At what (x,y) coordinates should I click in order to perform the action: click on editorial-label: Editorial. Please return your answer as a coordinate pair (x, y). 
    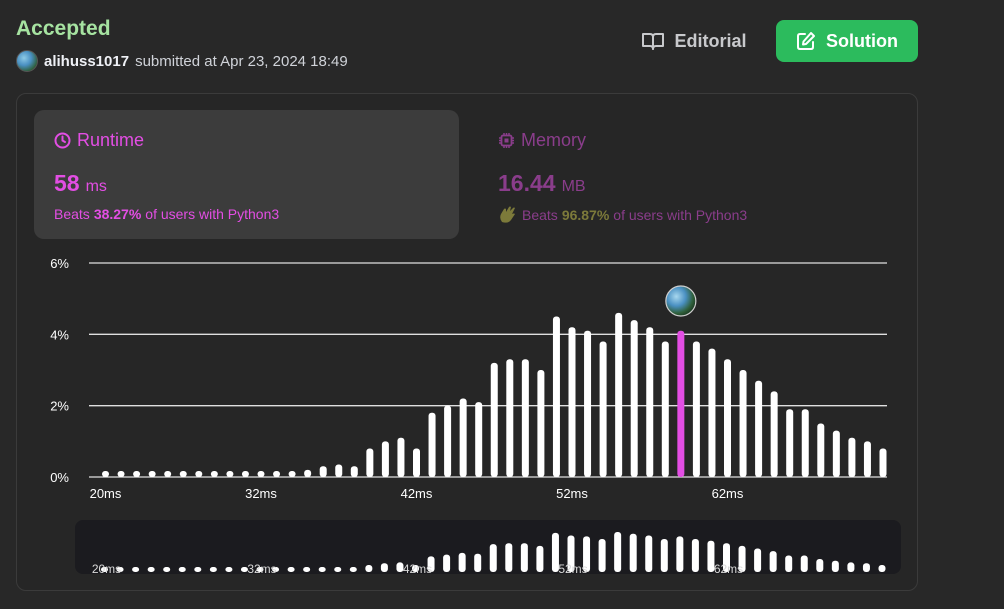
    Looking at the image, I should click on (710, 40).